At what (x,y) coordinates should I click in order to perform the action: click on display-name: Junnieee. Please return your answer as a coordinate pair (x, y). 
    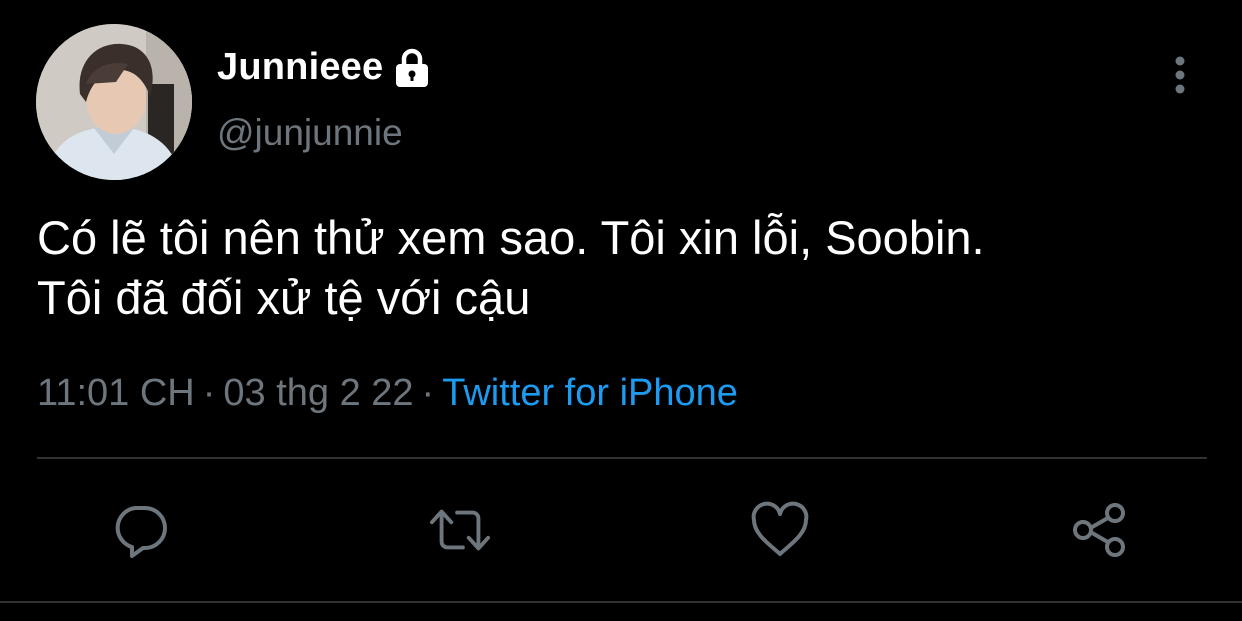
    Looking at the image, I should click on (300, 67).